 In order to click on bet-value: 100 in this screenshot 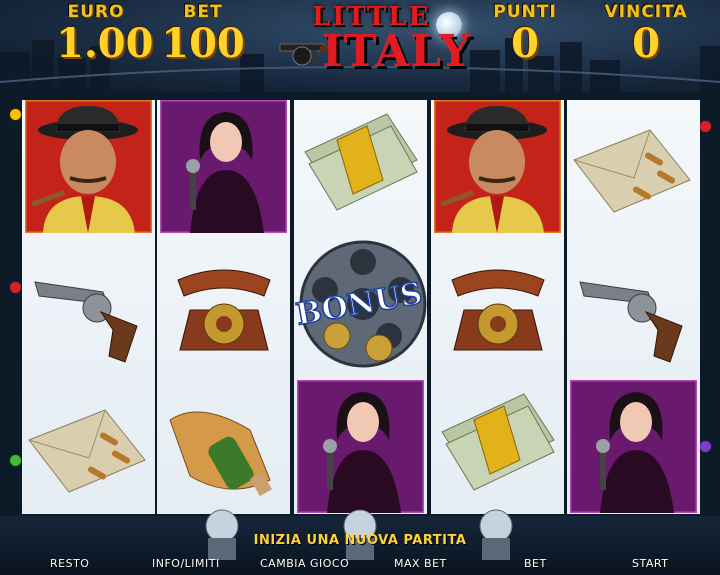, I will do `click(203, 43)`.